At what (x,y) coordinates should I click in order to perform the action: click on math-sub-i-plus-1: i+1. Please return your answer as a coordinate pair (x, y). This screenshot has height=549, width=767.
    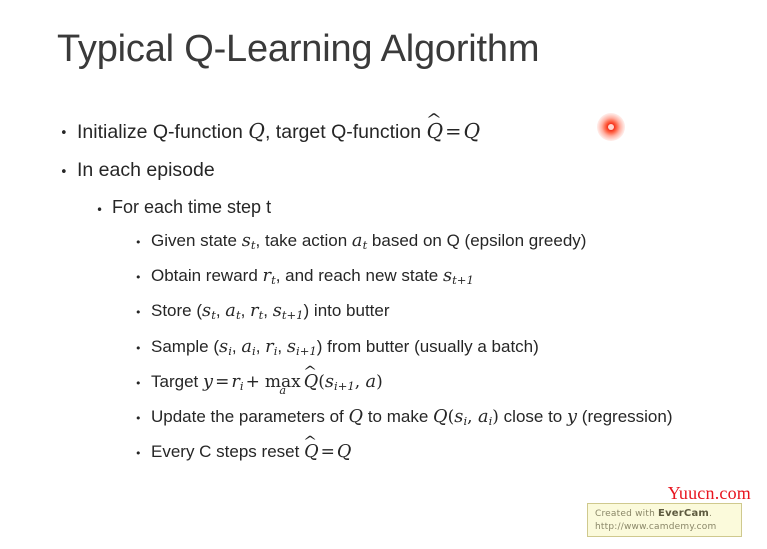
    Looking at the image, I should click on (344, 386).